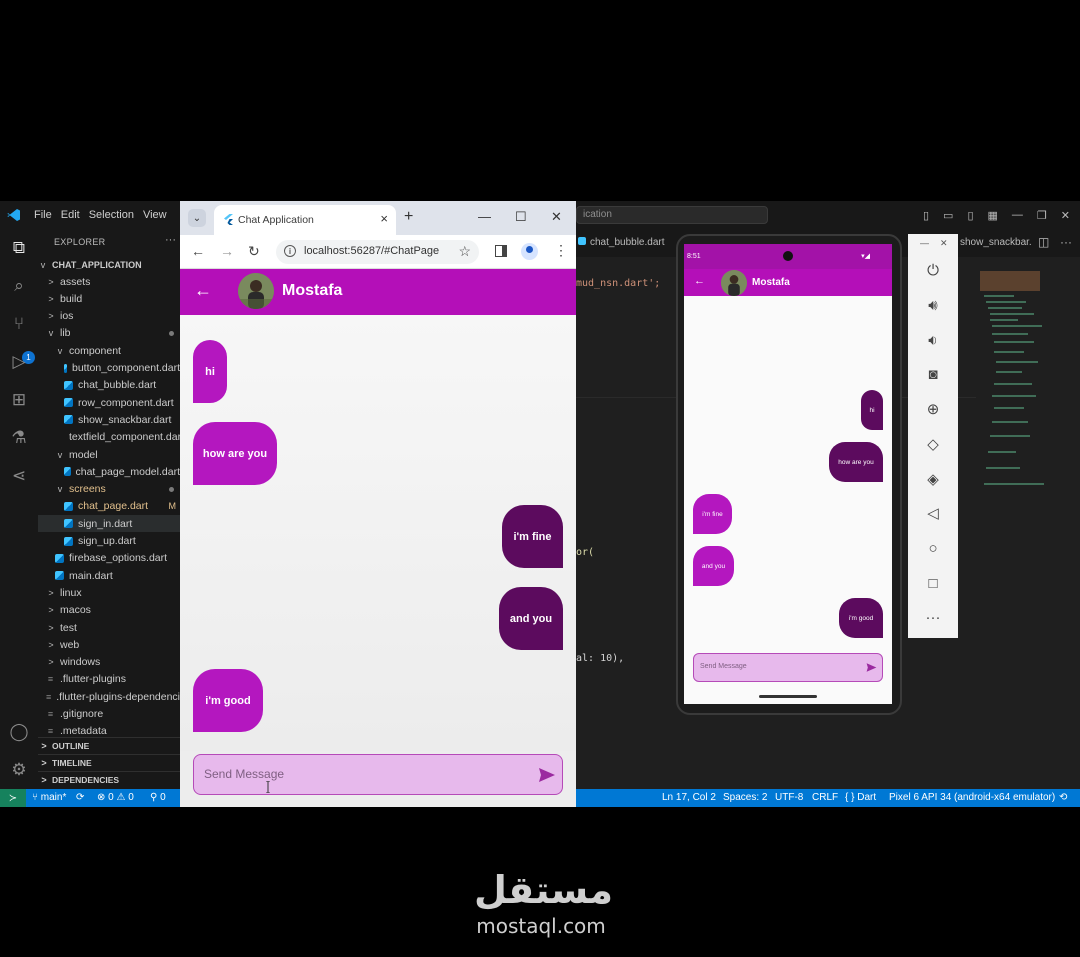 This screenshot has height=957, width=1080. I want to click on minimize-icon: —, so click(1017, 215).